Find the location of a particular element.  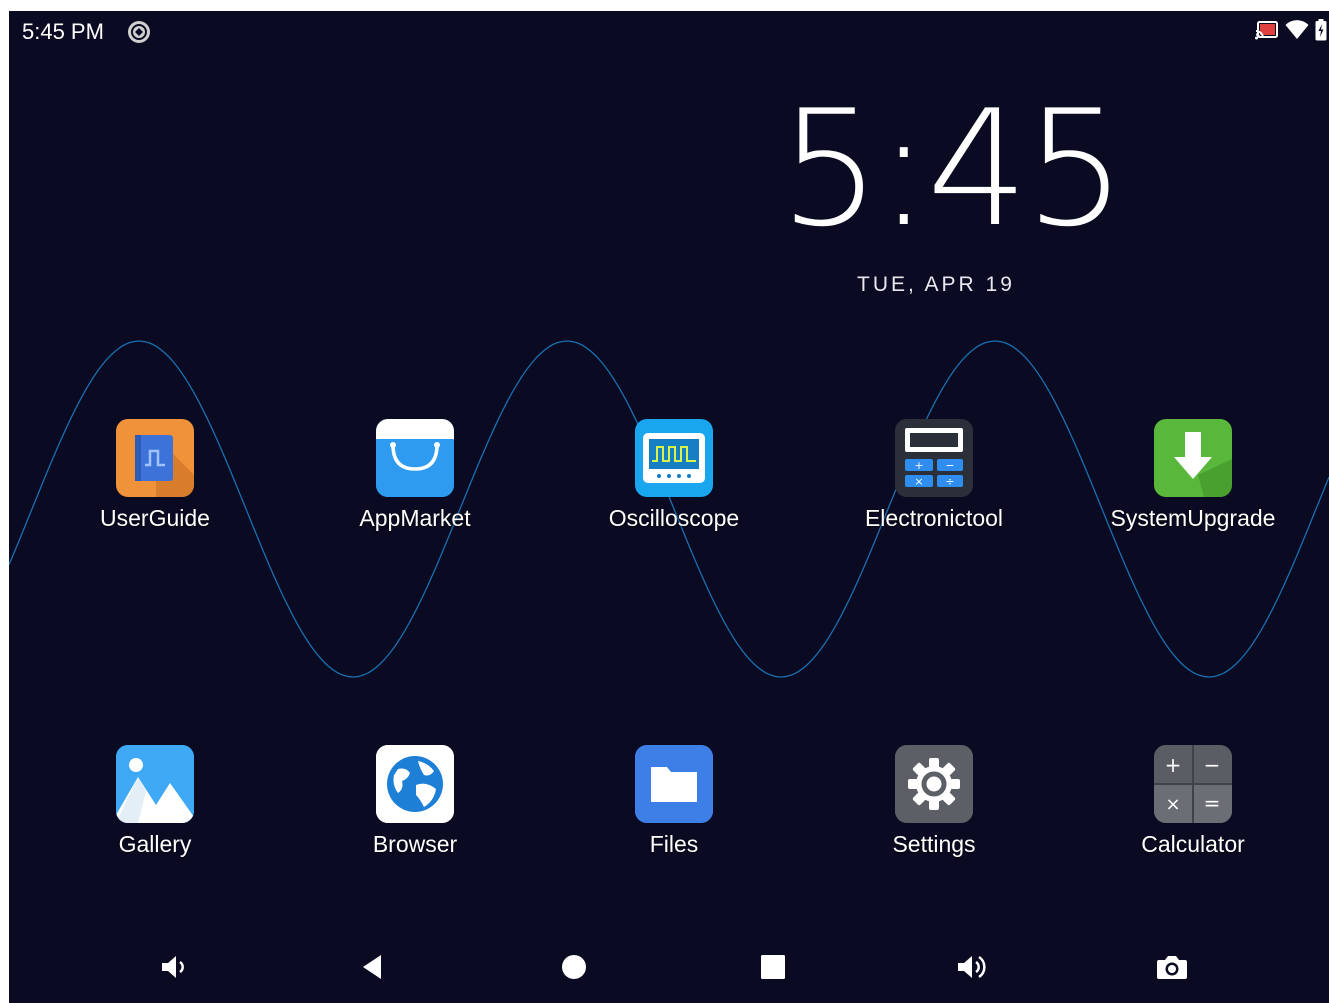

battery-icon is located at coordinates (1321, 32).